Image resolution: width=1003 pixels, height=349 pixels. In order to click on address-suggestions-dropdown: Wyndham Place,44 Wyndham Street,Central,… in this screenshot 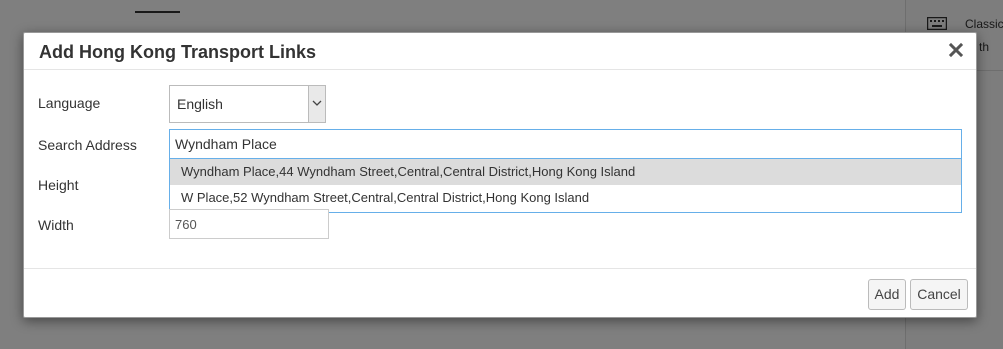, I will do `click(565, 186)`.